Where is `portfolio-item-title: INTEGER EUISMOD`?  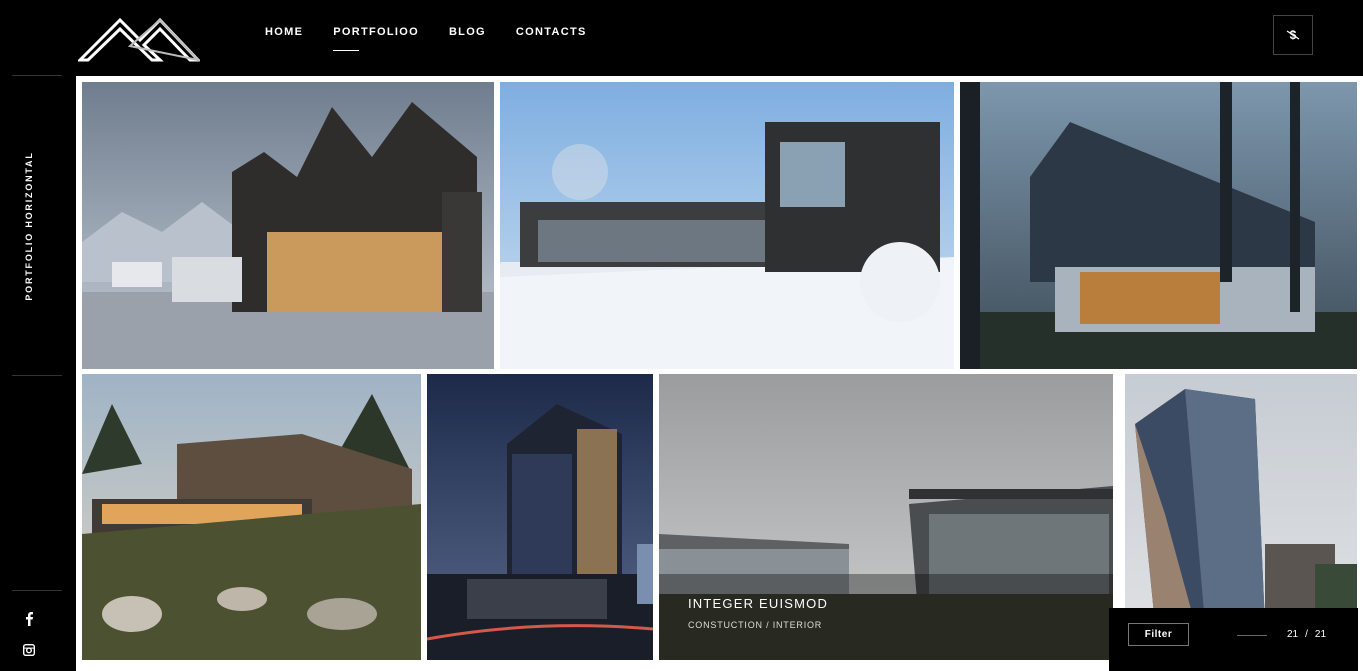
portfolio-item-title: INTEGER EUISMOD is located at coordinates (758, 603).